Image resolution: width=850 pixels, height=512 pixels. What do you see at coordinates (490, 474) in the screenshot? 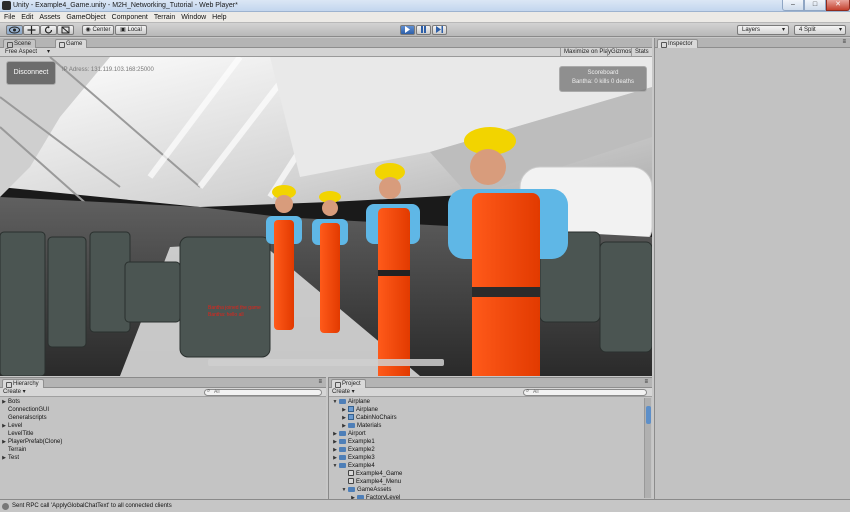
I see `project-item: Example4_Game` at bounding box center [490, 474].